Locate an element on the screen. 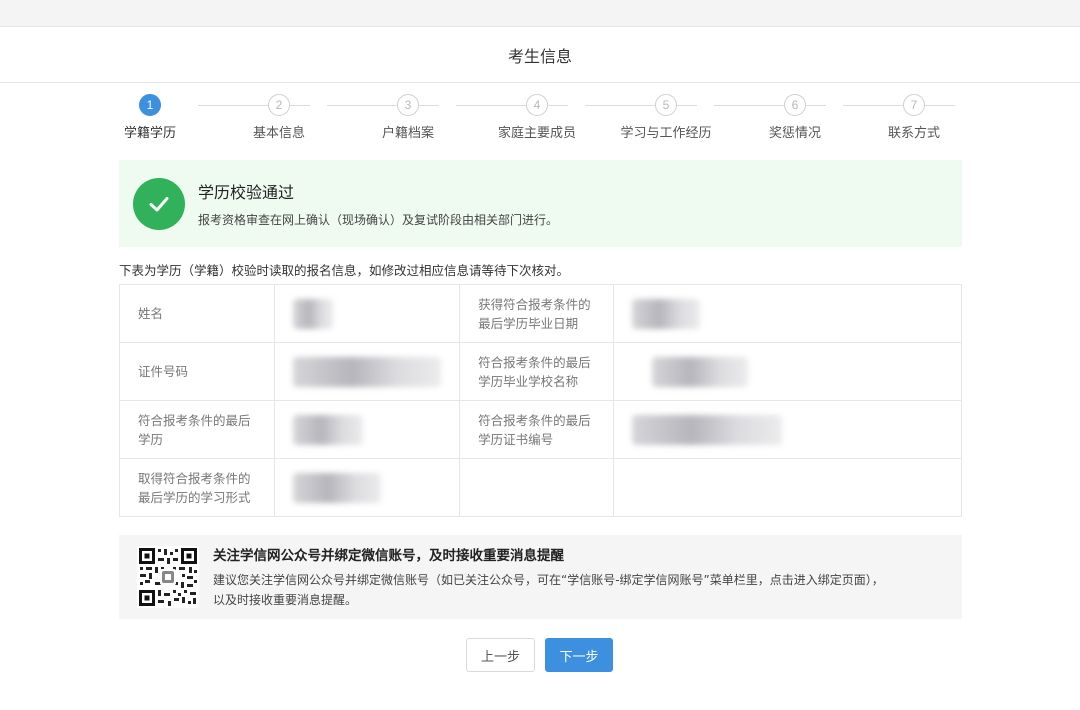  step-label: 联系方式 is located at coordinates (913, 133).